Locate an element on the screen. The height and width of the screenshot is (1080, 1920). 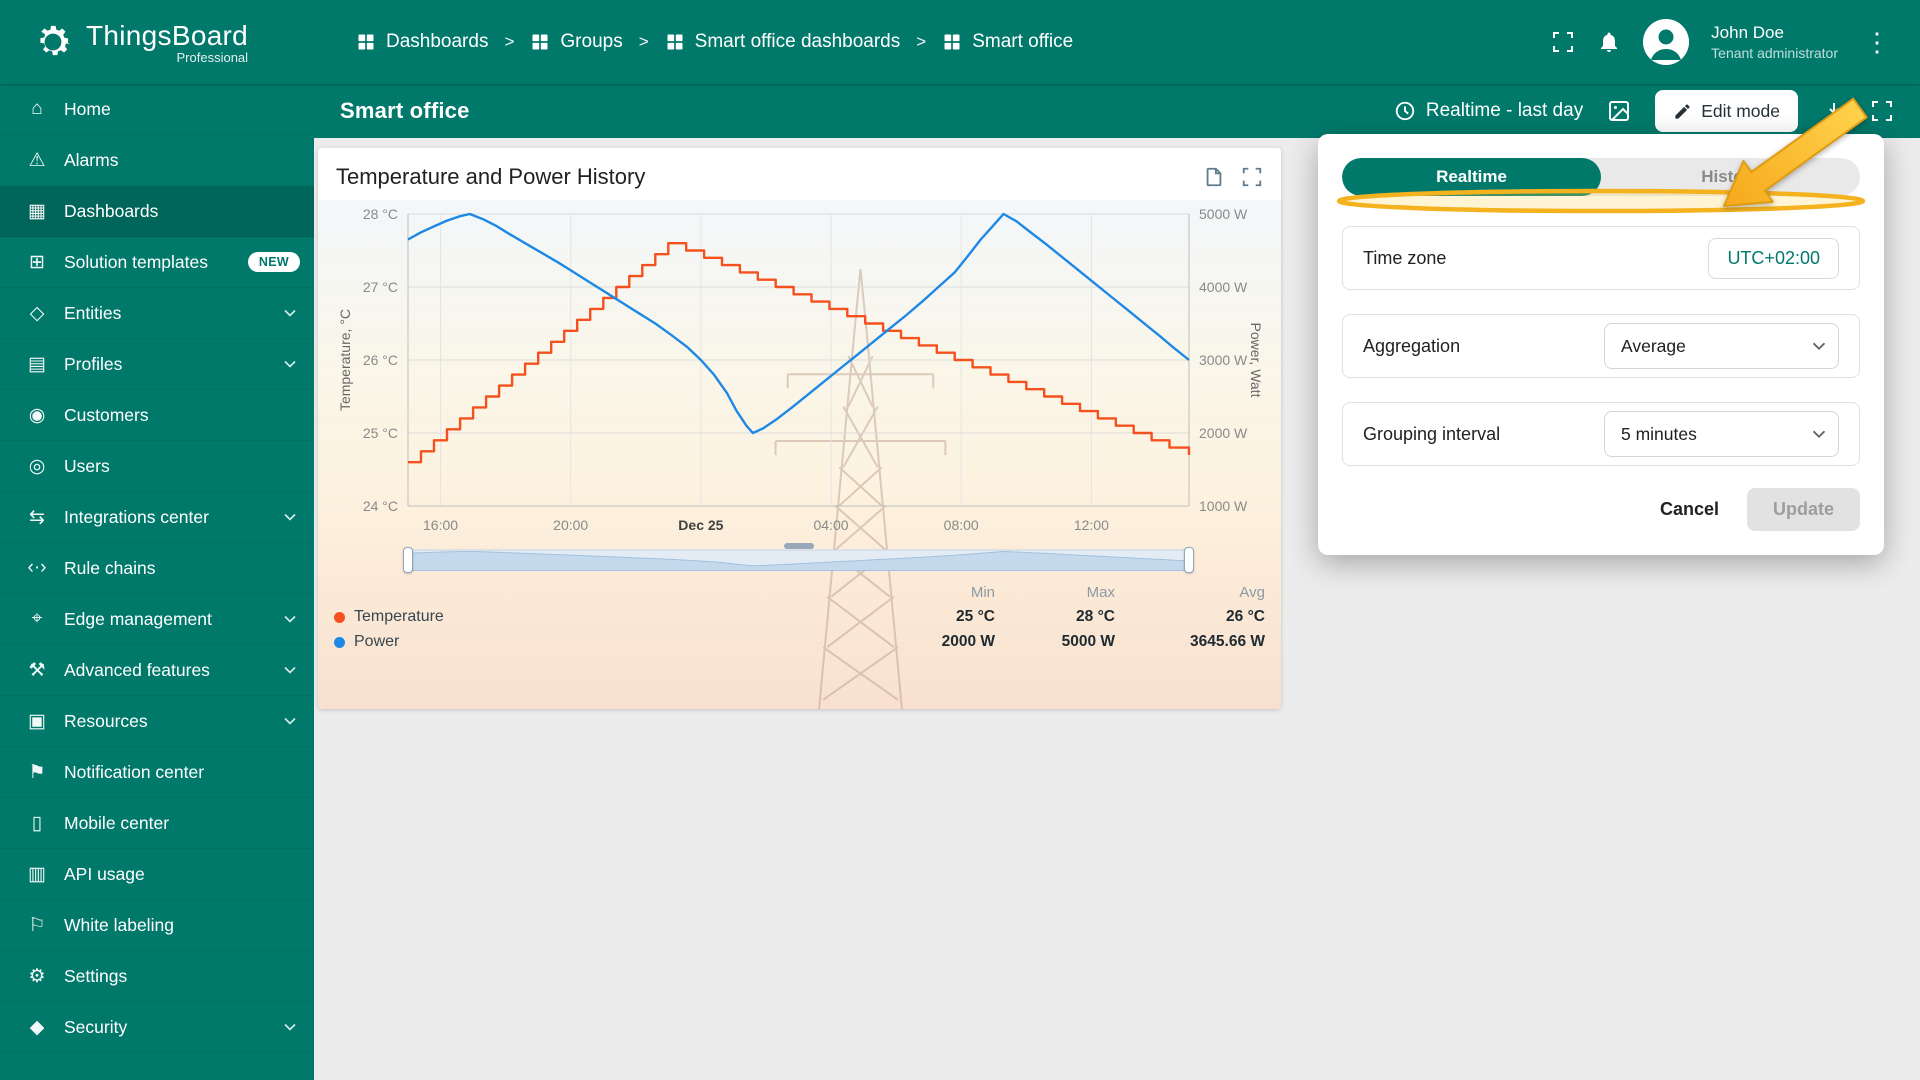
sidebar-item-label: White labeling is located at coordinates (119, 924).